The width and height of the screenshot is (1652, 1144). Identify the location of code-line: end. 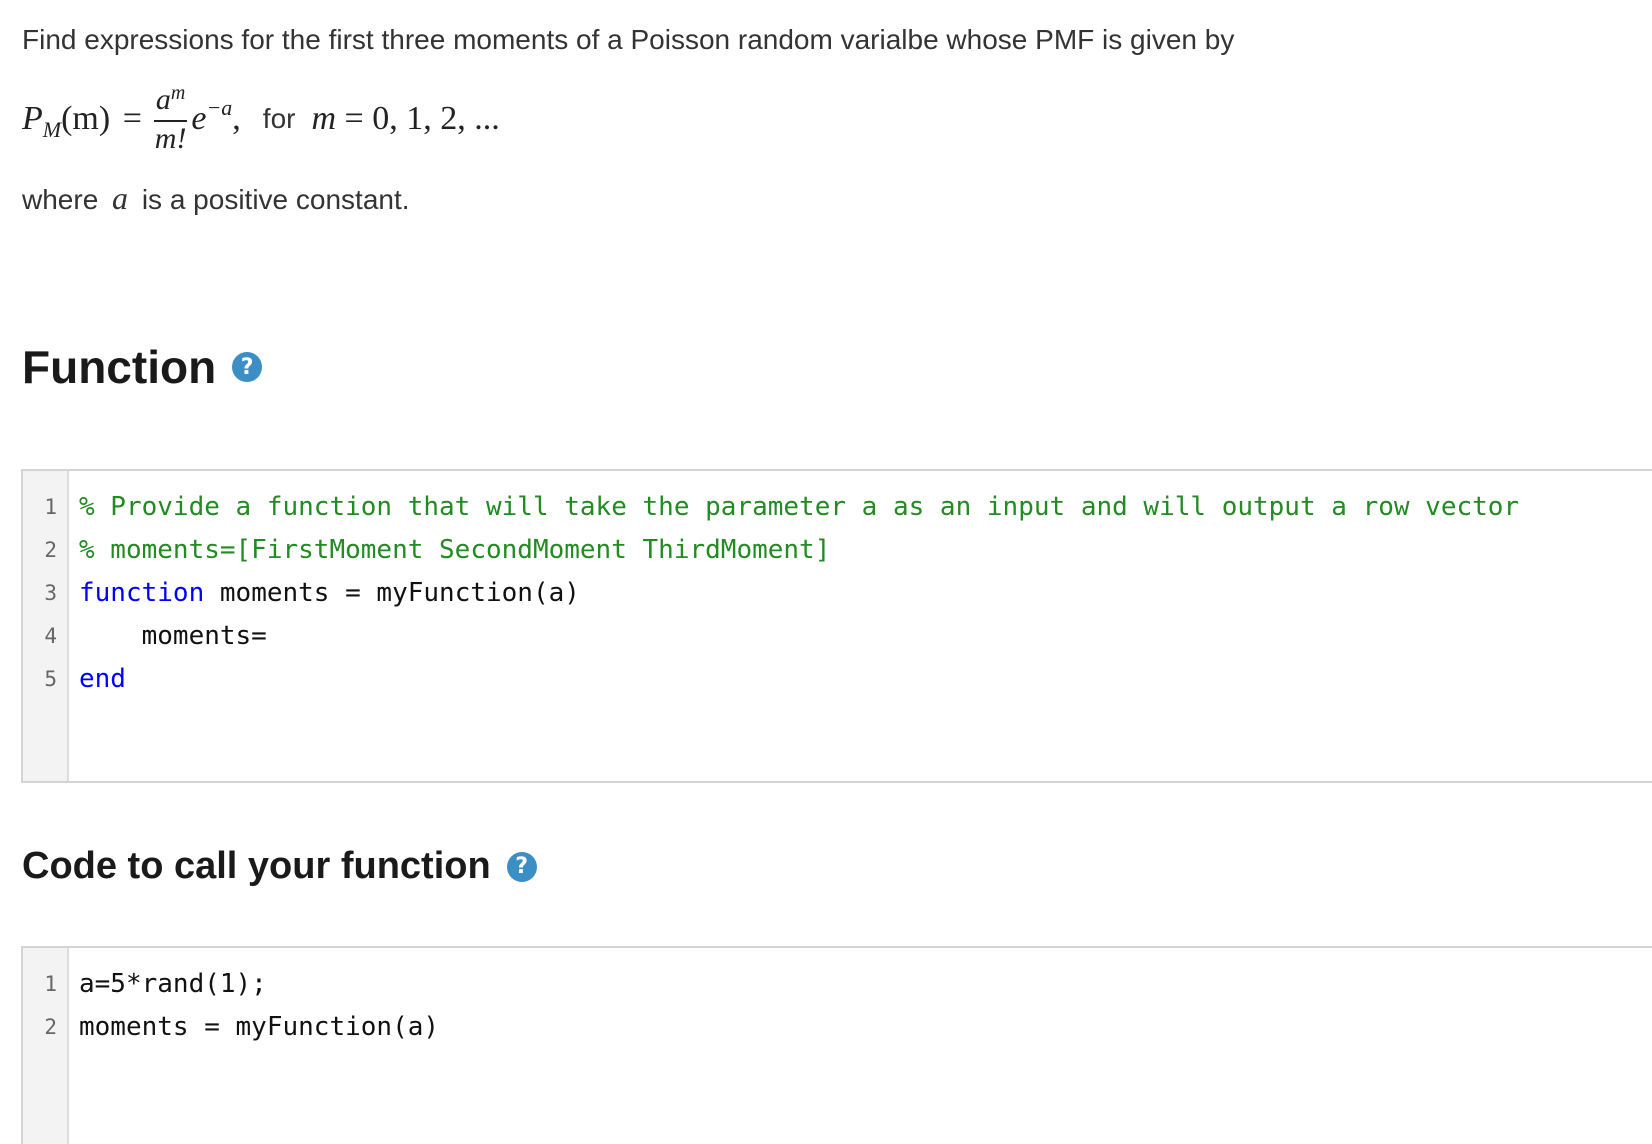
(865, 679).